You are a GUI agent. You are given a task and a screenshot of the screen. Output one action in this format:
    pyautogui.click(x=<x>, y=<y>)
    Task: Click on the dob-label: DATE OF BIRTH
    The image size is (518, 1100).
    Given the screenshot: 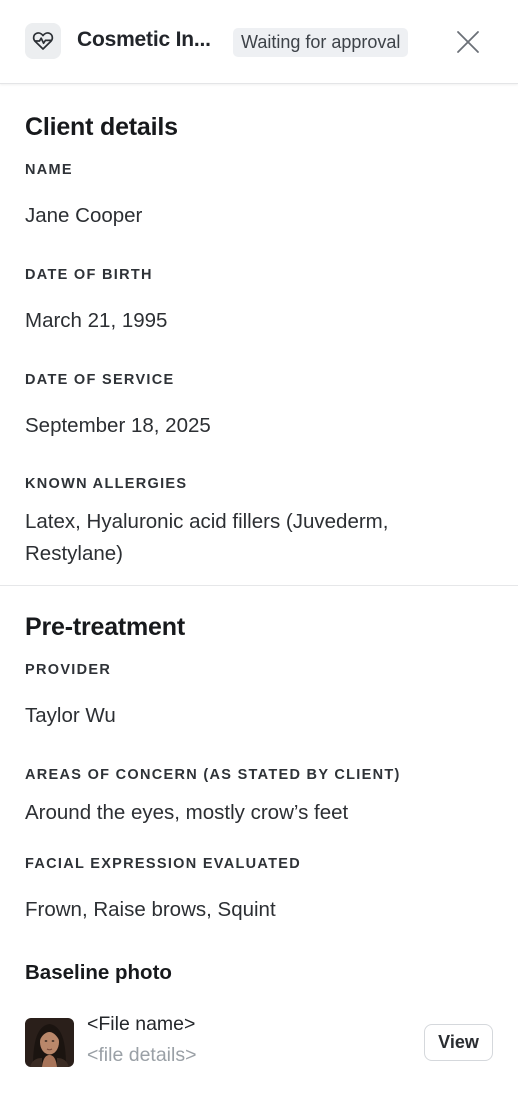 What is the action you would take?
    pyautogui.click(x=89, y=275)
    